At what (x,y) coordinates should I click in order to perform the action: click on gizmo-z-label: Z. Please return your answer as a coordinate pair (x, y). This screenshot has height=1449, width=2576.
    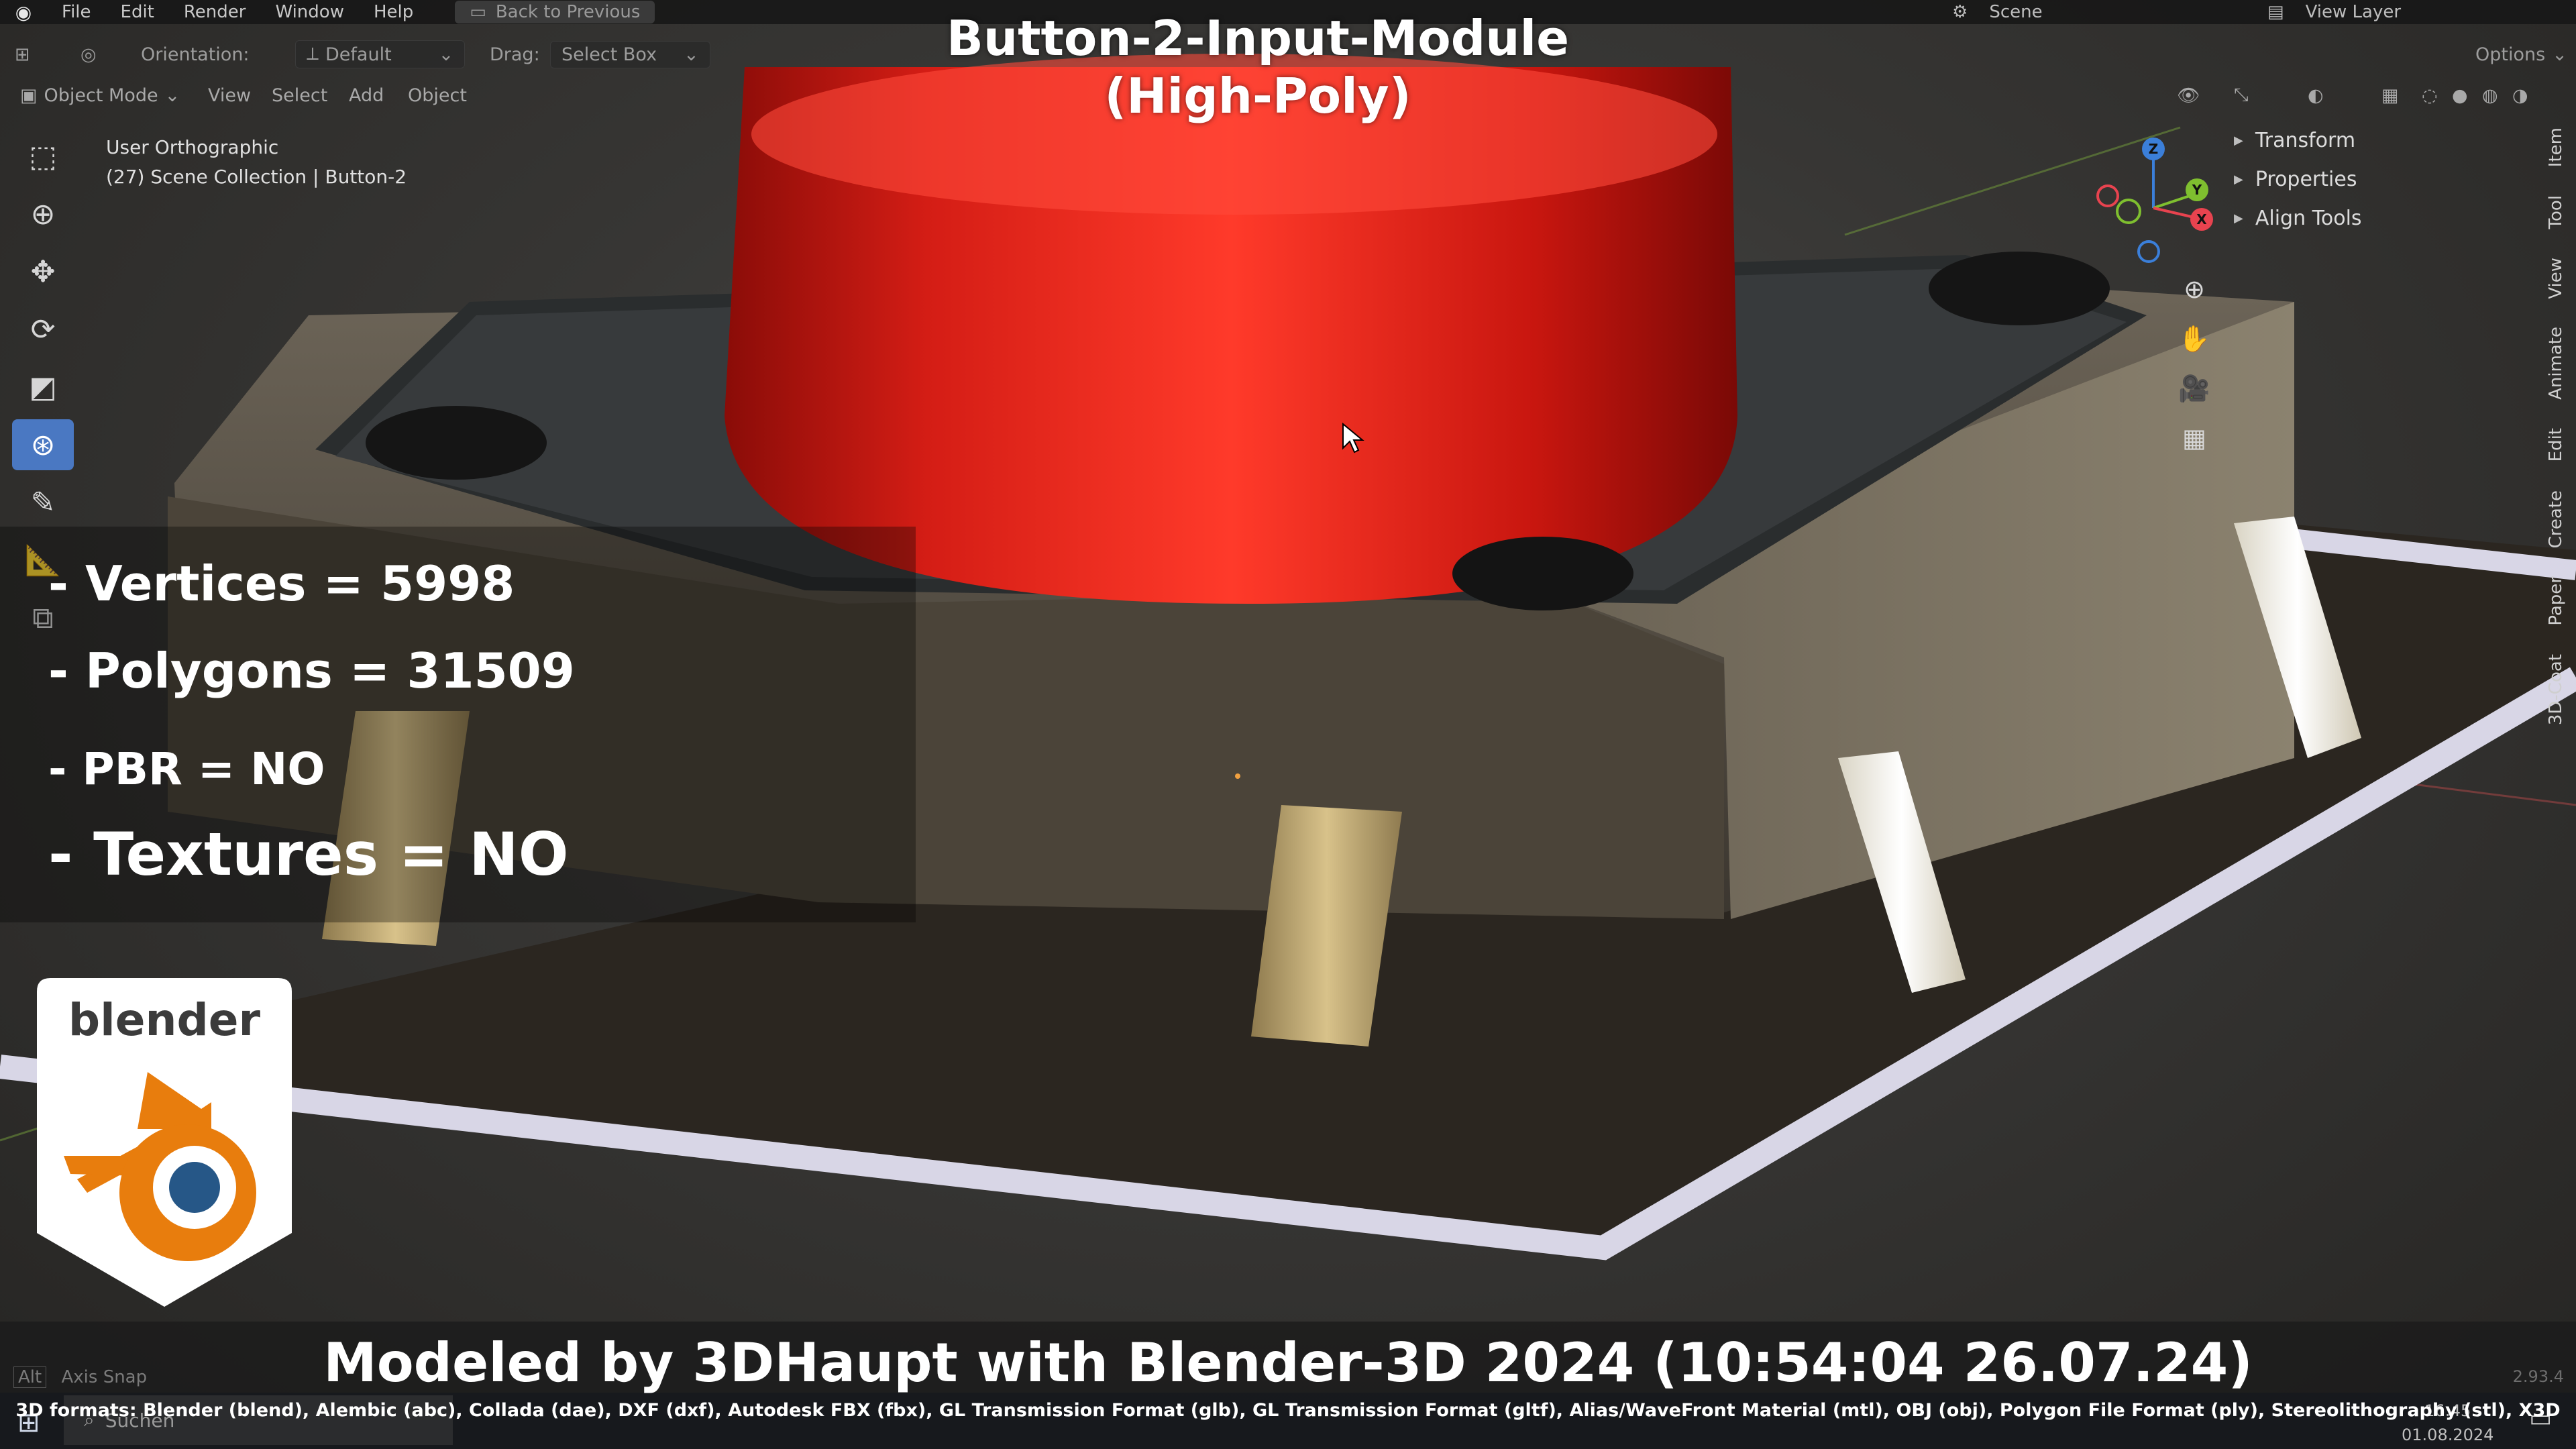
    Looking at the image, I should click on (2154, 149).